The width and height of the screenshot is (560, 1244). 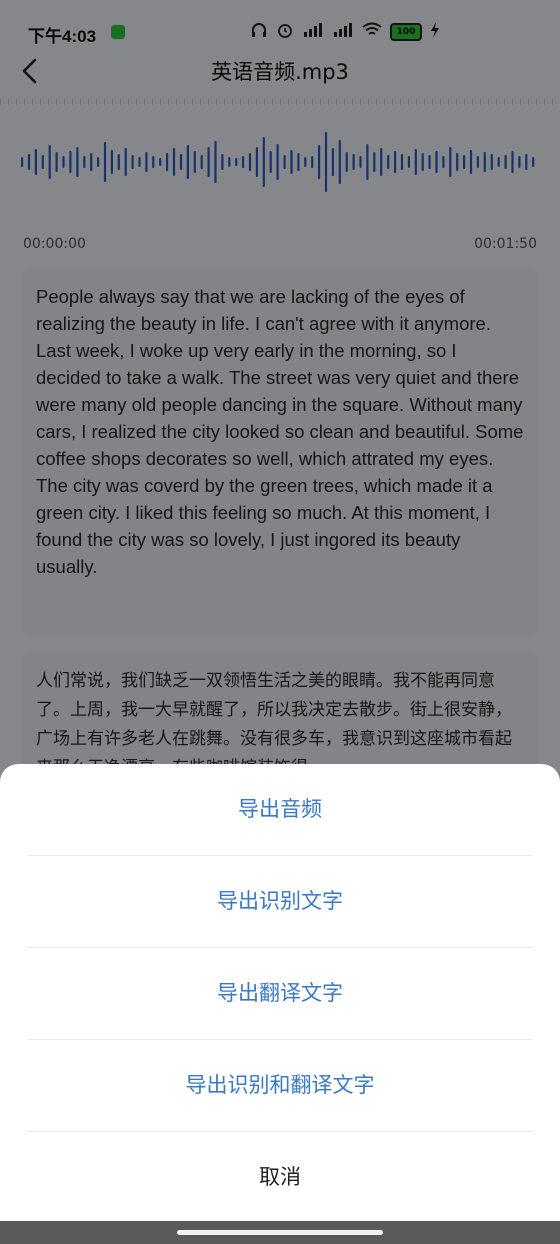 What do you see at coordinates (280, 1177) in the screenshot?
I see `cancel-button: 取消` at bounding box center [280, 1177].